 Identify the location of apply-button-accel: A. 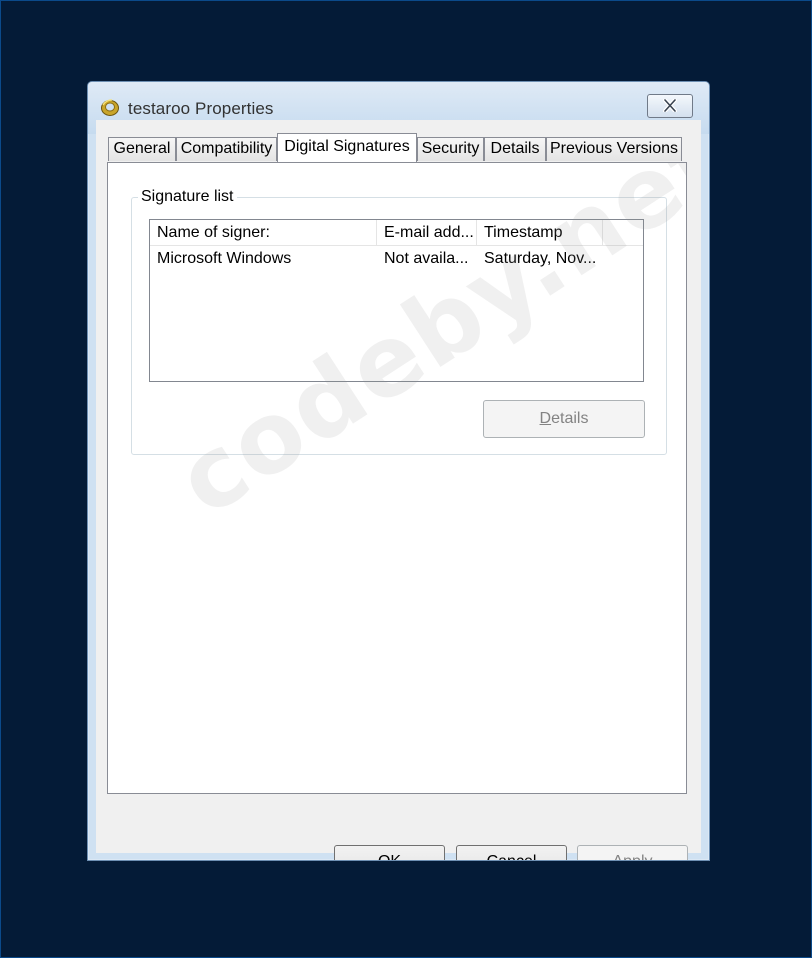
(617, 856).